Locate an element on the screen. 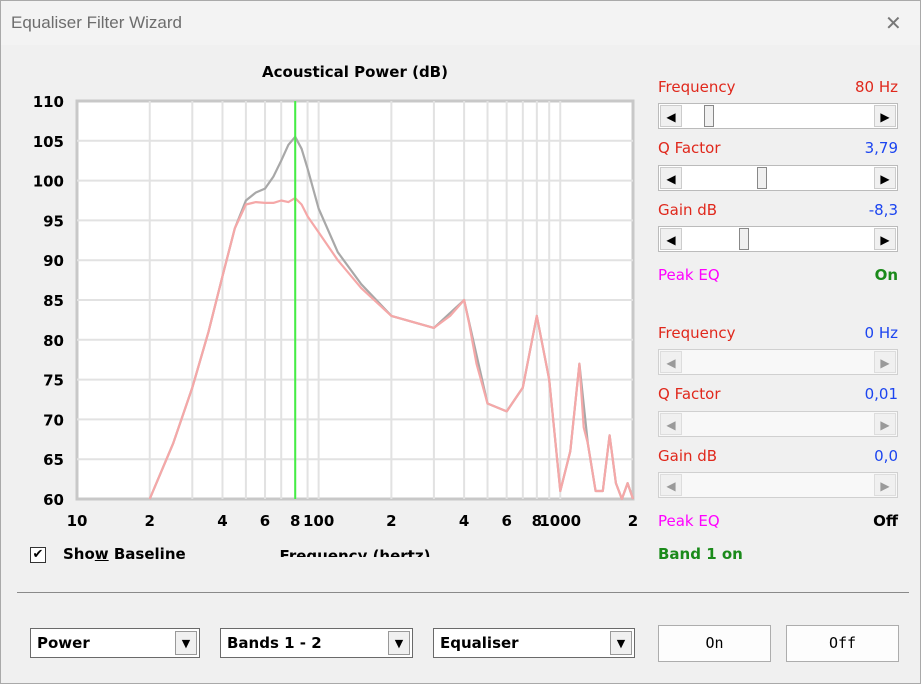  show-baseline-label-post: Baseline is located at coordinates (147, 554).